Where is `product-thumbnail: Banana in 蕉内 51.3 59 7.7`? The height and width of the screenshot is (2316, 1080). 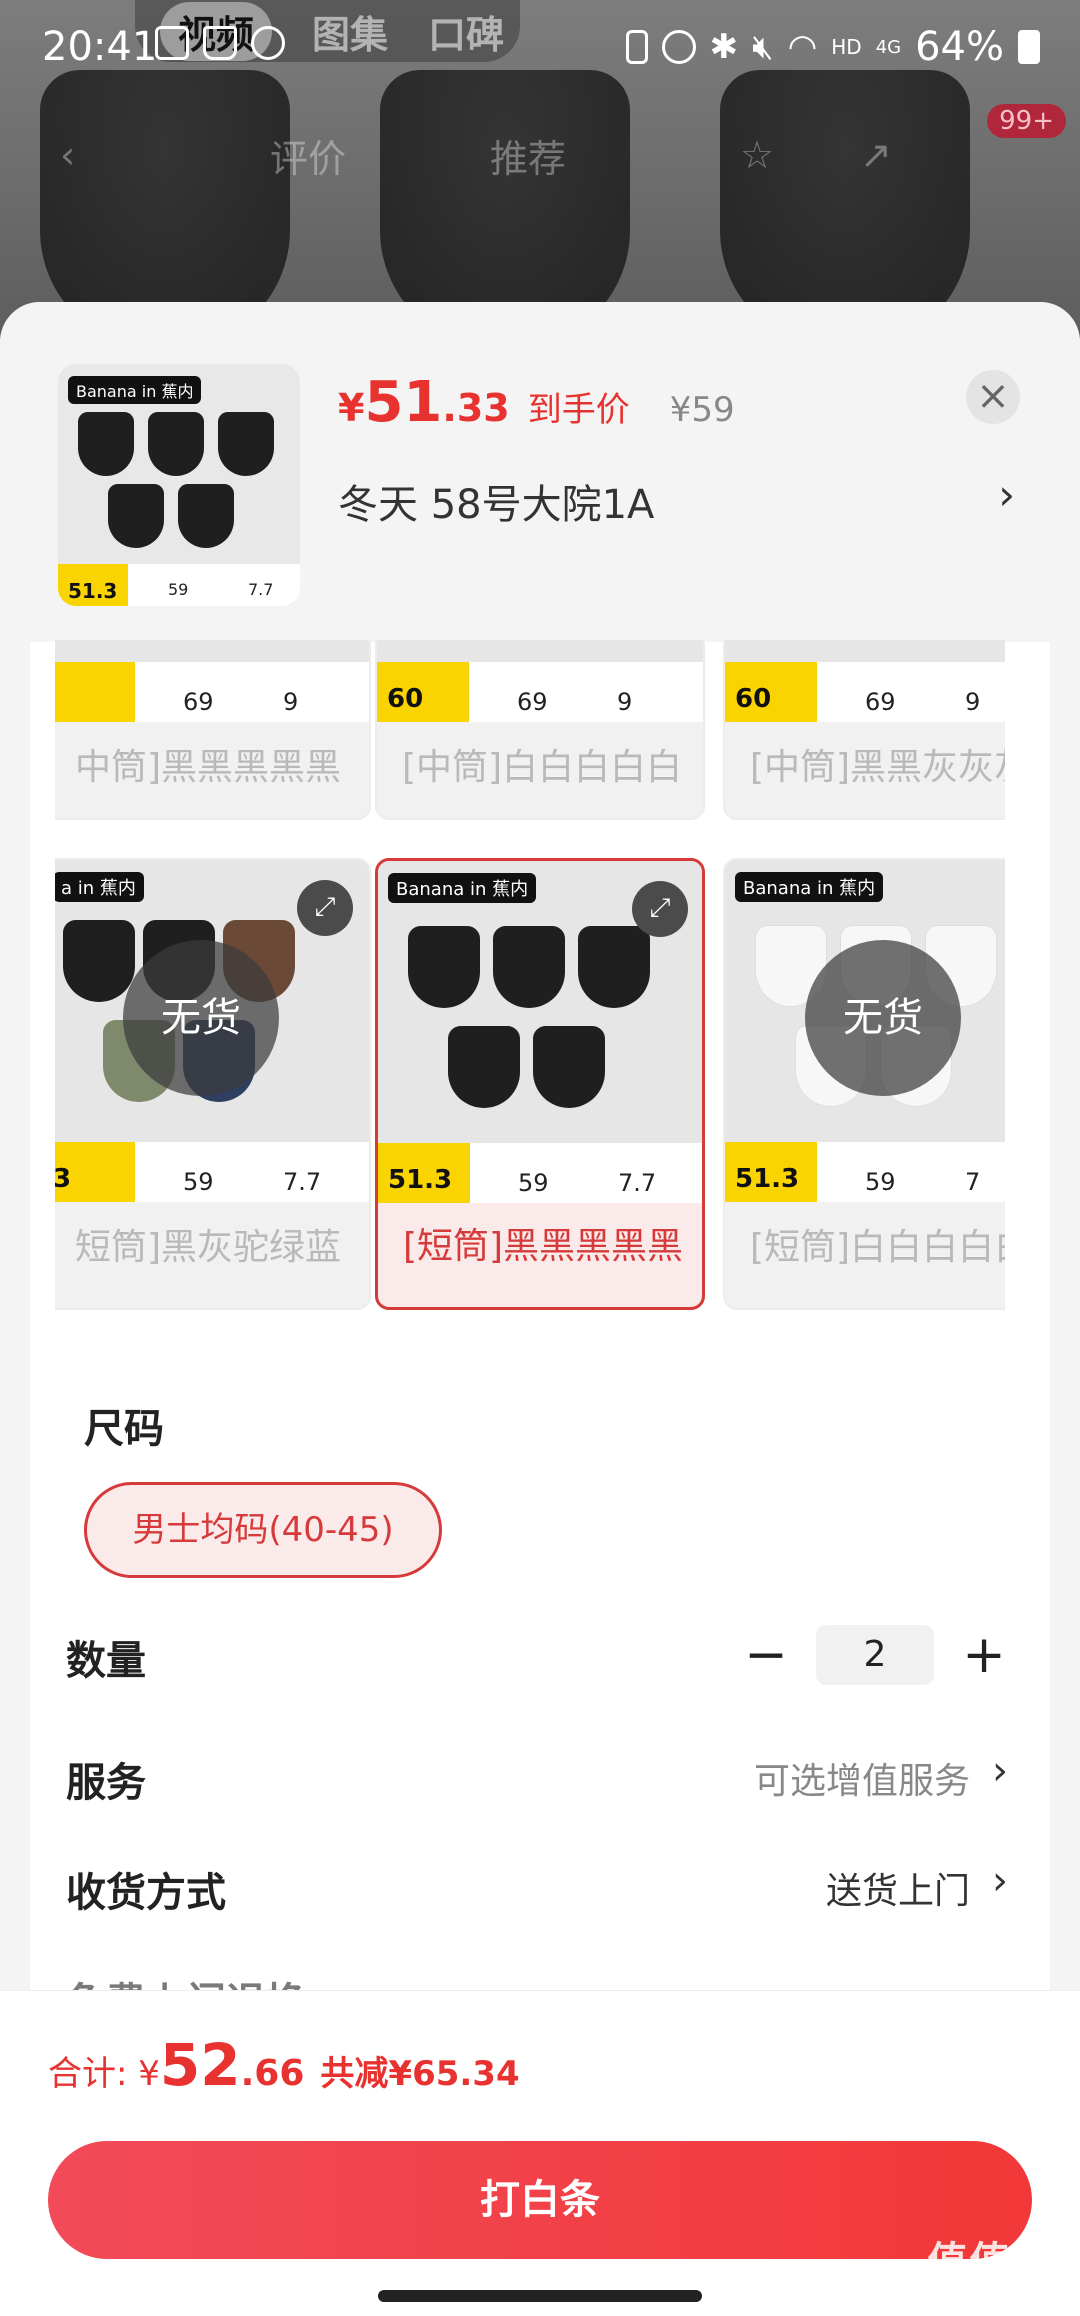 product-thumbnail: Banana in 蕉内 51.3 59 7.7 is located at coordinates (179, 485).